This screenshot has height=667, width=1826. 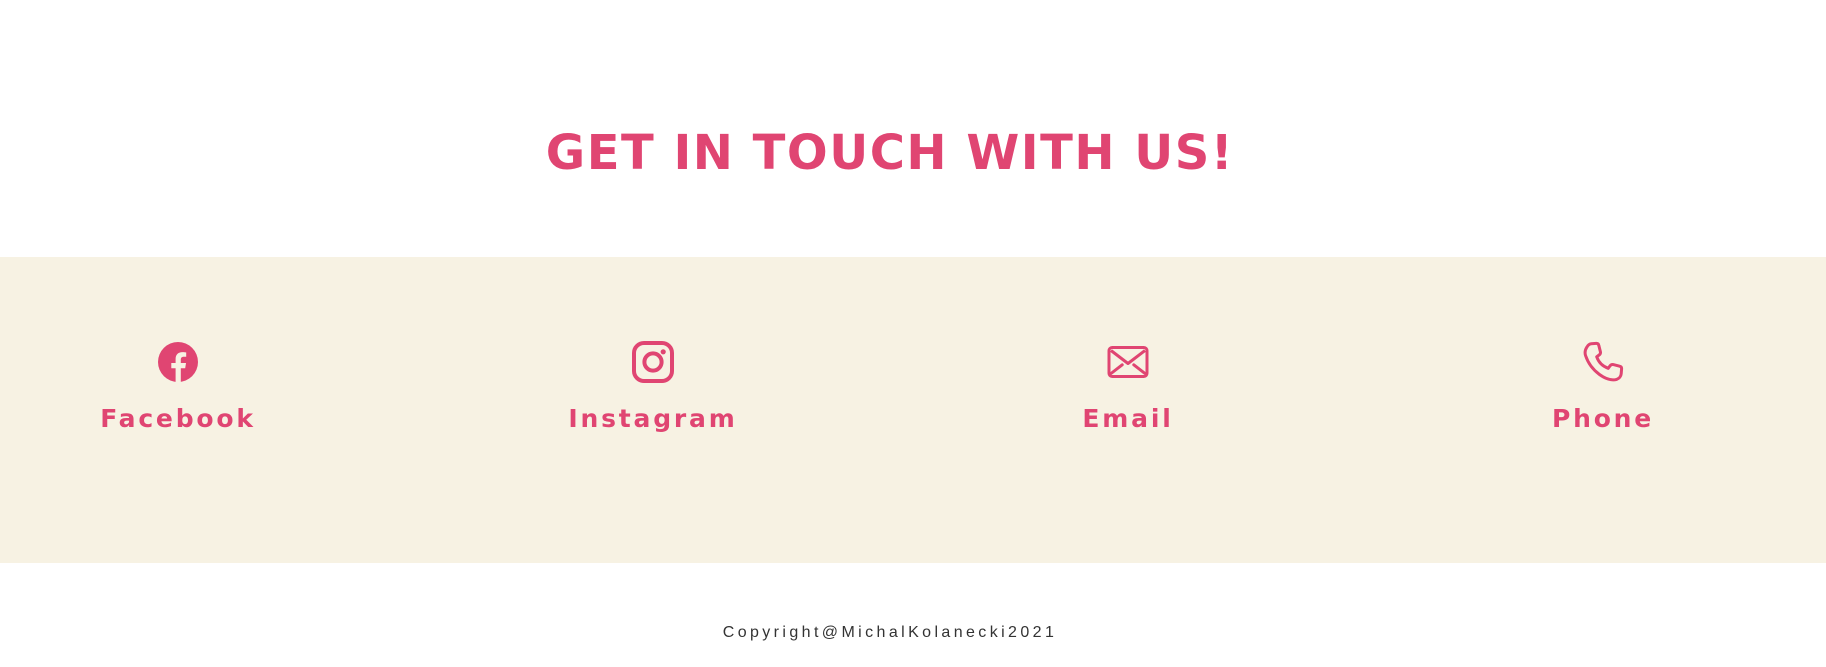 I want to click on page-title: GET IN TOUCH WITH US!, so click(x=890, y=153).